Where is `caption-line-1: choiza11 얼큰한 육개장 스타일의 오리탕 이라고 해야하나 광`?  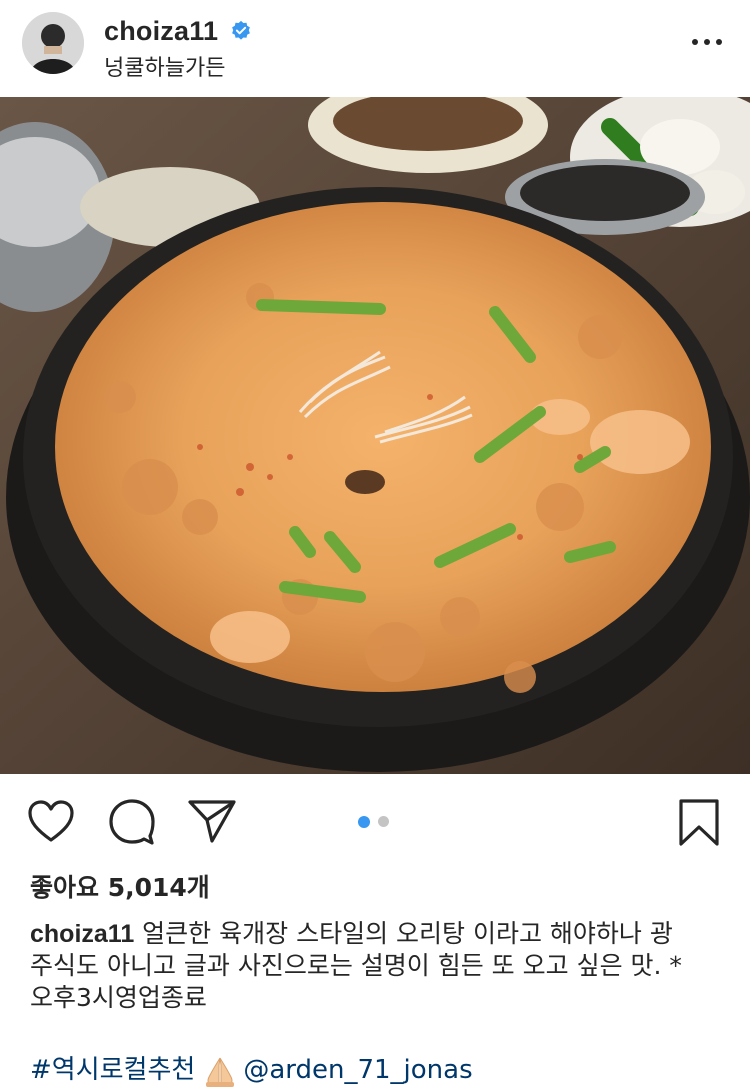 caption-line-1: choiza11 얼큰한 육개장 스타일의 오리탕 이라고 해야하나 광 is located at coordinates (380, 934).